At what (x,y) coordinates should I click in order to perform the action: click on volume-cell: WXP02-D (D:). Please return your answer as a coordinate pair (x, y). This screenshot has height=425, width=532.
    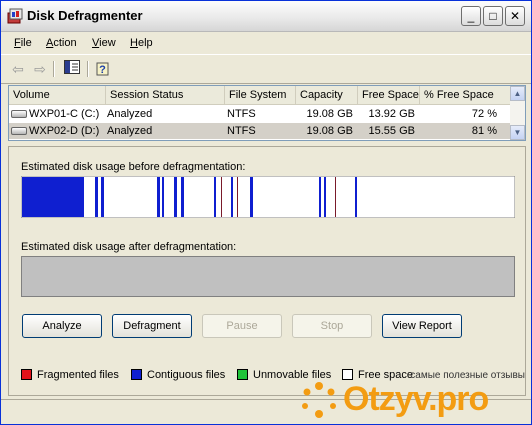
    Looking at the image, I should click on (55, 131).